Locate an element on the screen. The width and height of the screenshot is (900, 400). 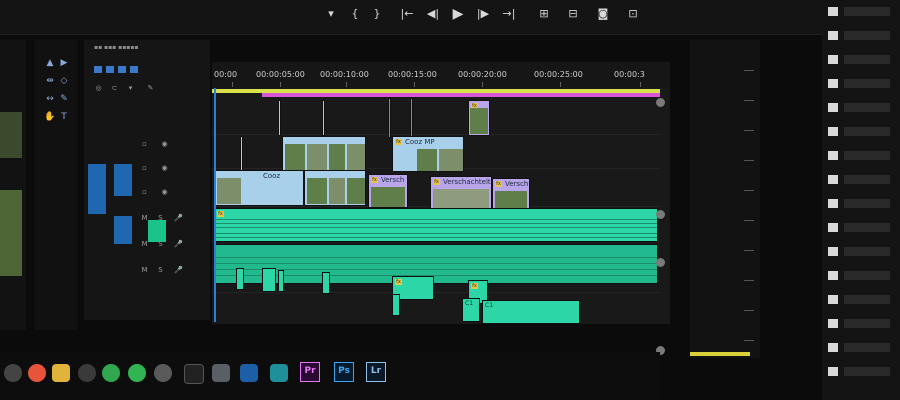
overwrite-icon: ⊟ is located at coordinates (573, 14).